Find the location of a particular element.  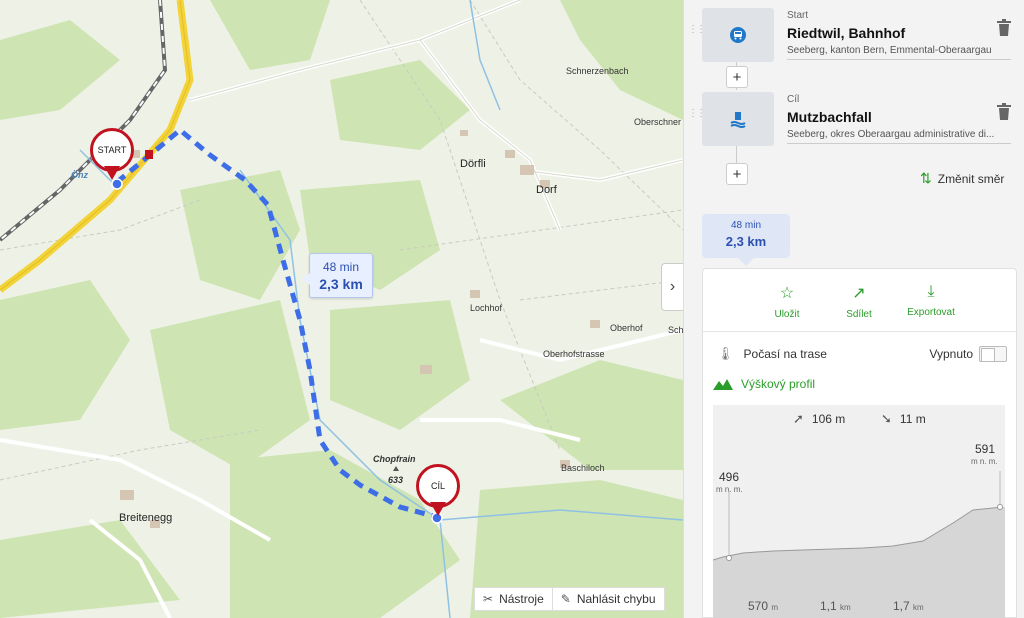

end-name: Mutzbachfall is located at coordinates (829, 117).